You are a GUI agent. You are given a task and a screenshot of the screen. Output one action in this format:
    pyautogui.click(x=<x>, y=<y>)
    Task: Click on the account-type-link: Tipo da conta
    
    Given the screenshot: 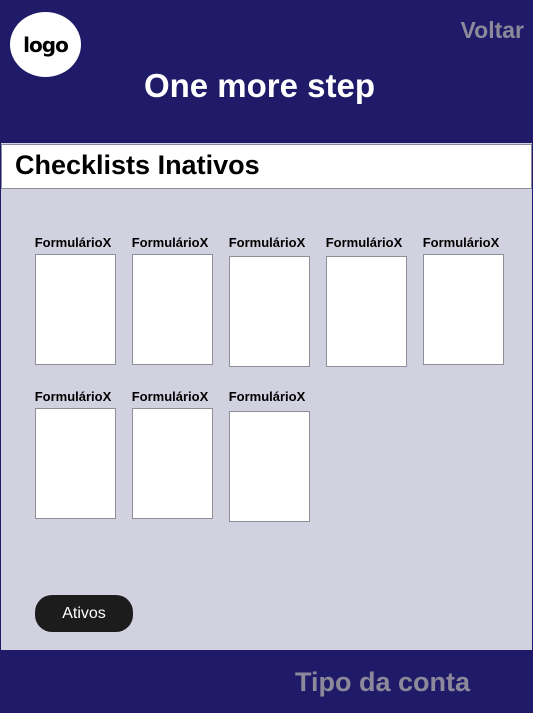 What is the action you would take?
    pyautogui.click(x=382, y=682)
    